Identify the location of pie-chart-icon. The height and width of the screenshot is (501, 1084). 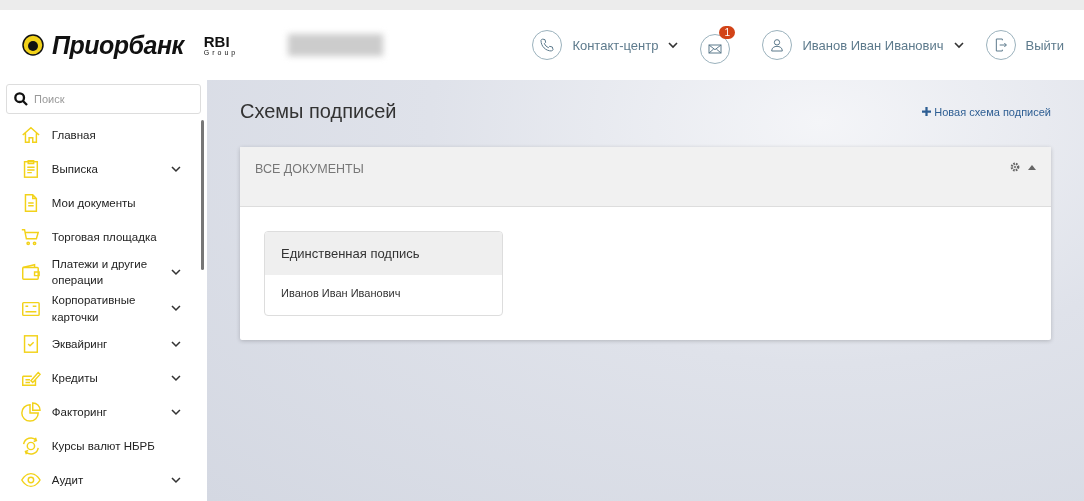
(31, 412).